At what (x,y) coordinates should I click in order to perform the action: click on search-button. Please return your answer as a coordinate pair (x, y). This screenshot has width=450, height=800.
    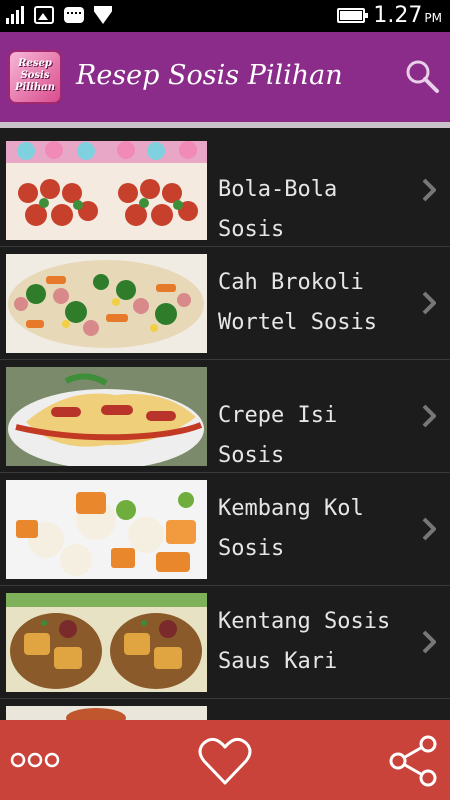
    Looking at the image, I should click on (422, 76).